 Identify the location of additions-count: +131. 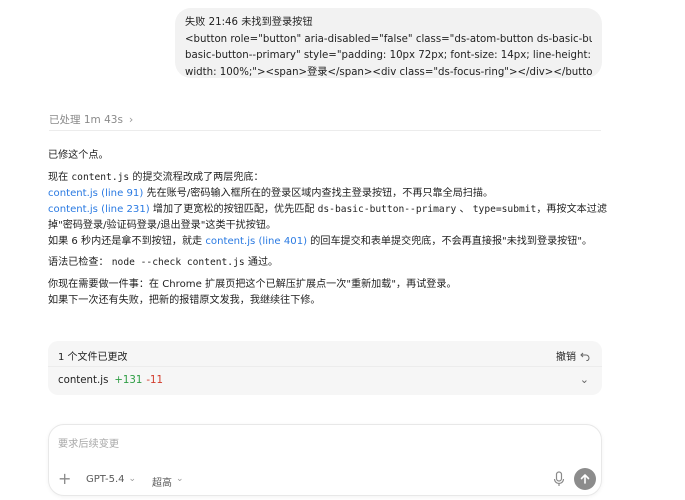
(128, 380).